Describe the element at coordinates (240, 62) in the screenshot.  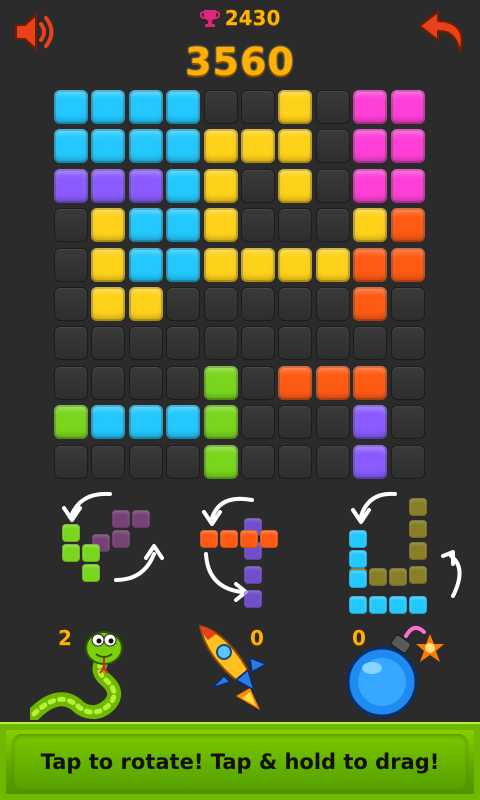
I see `current-score: 3560` at that location.